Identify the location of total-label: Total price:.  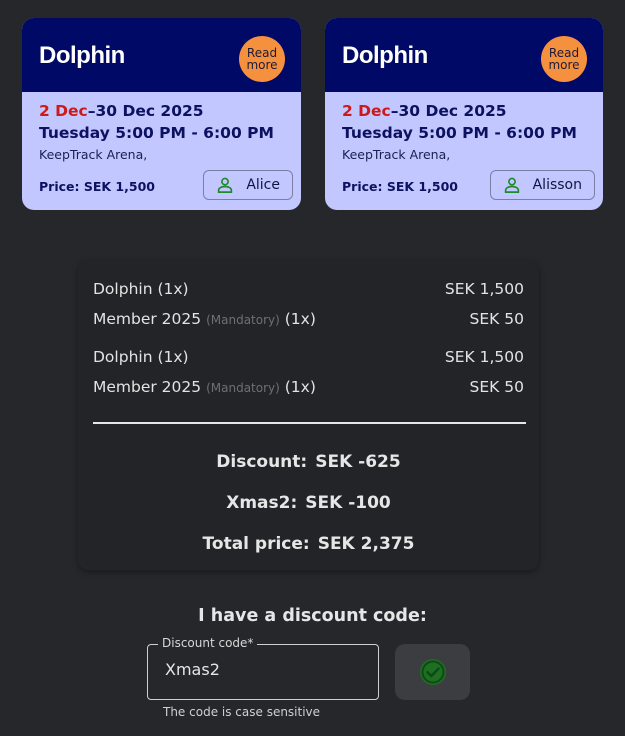
(256, 544).